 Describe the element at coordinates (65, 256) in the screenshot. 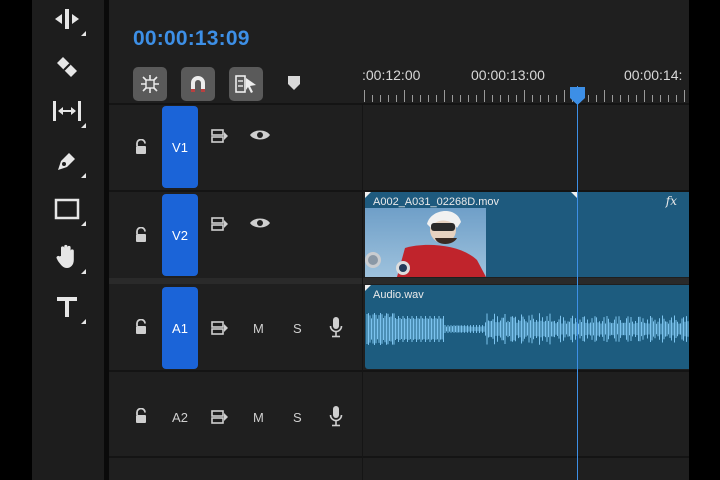

I see `hand-icon` at that location.